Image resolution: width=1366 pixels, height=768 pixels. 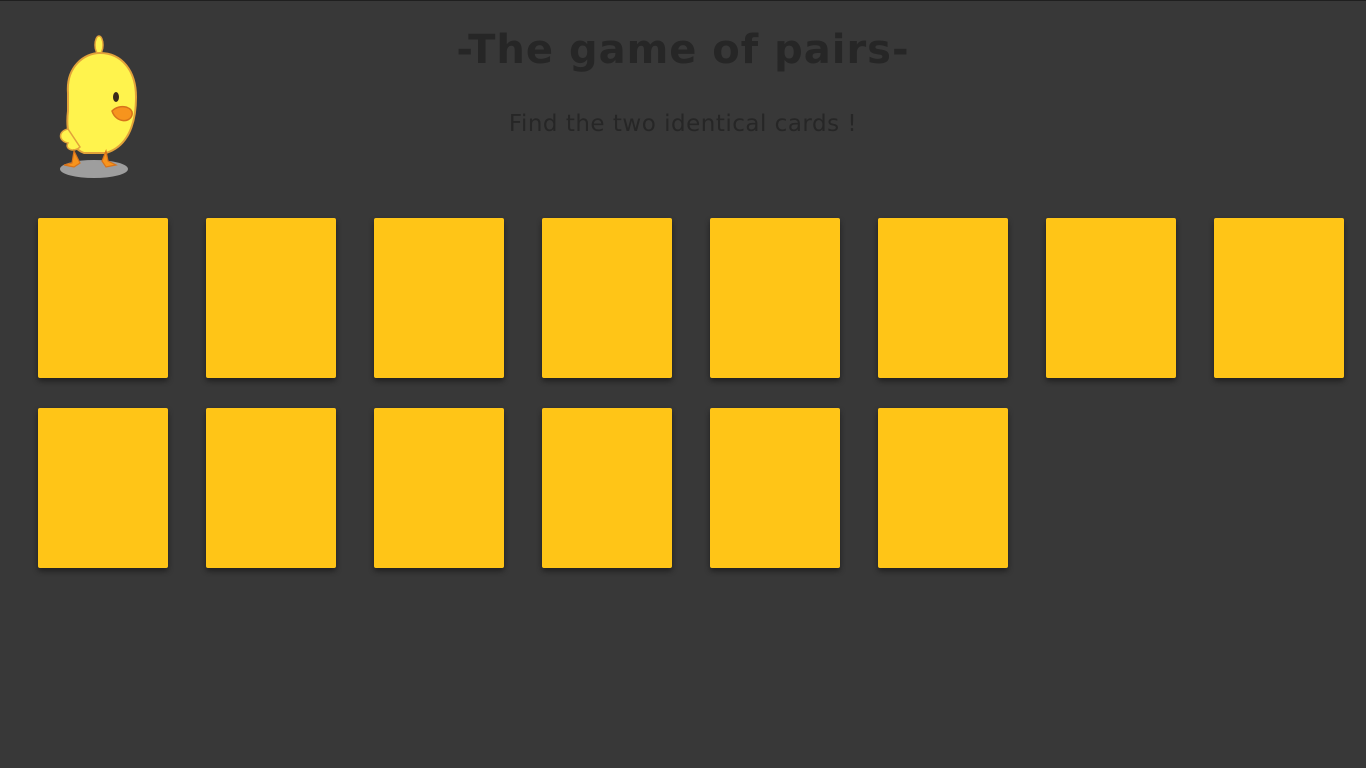 What do you see at coordinates (683, 124) in the screenshot?
I see `page-subtitle: Find the two identical cards !` at bounding box center [683, 124].